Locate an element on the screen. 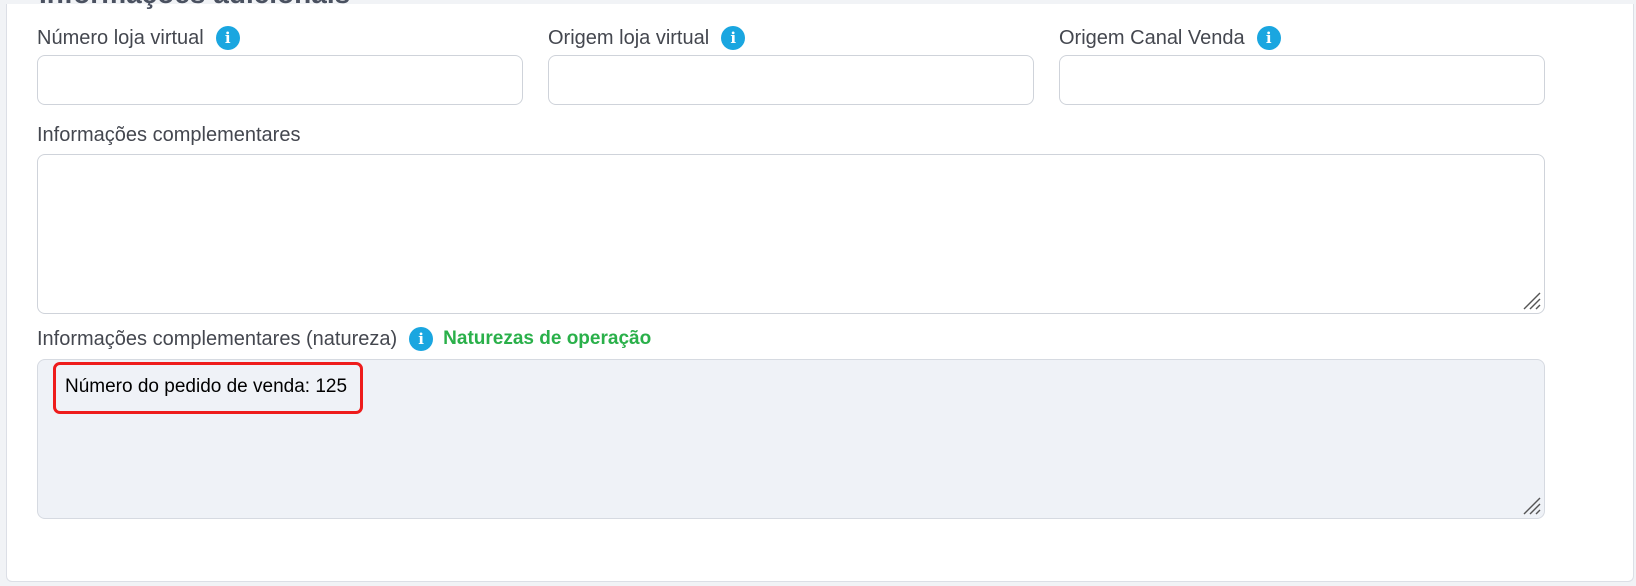 The height and width of the screenshot is (586, 1636). numero-loja-input is located at coordinates (280, 80).